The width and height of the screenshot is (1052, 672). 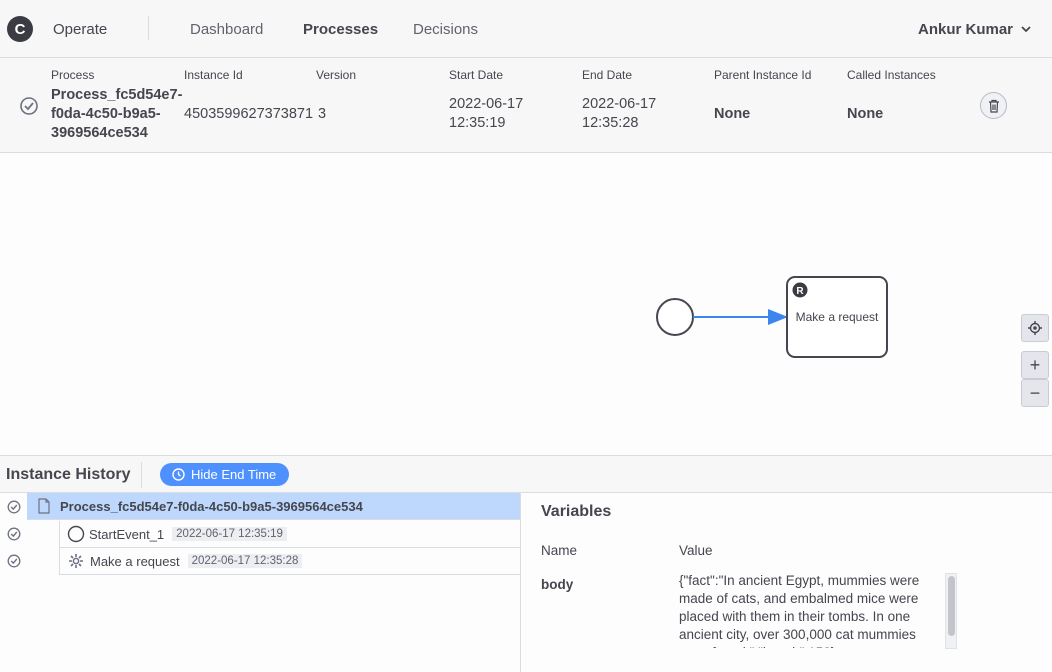 I want to click on target-icon, so click(x=1035, y=328).